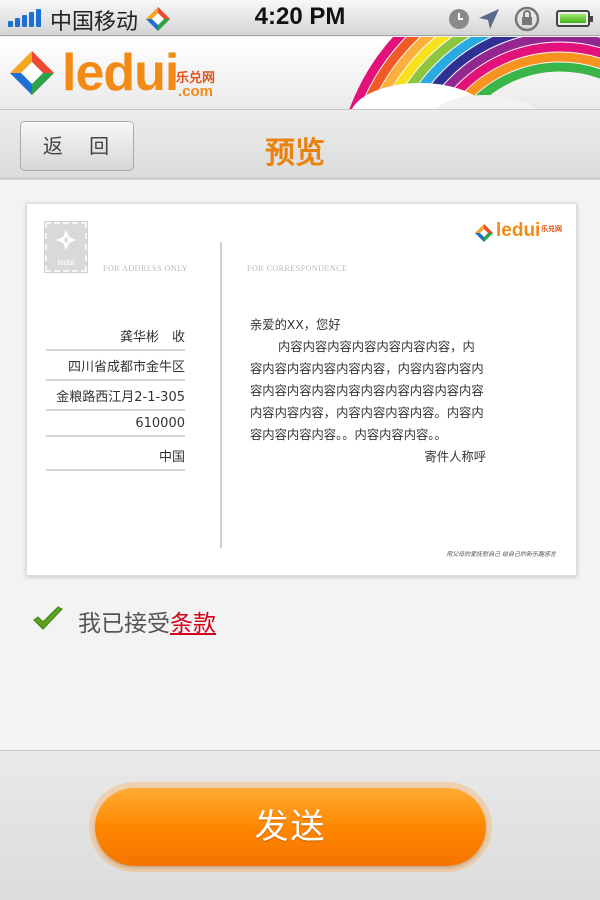  What do you see at coordinates (290, 827) in the screenshot?
I see `send-button: 发送` at bounding box center [290, 827].